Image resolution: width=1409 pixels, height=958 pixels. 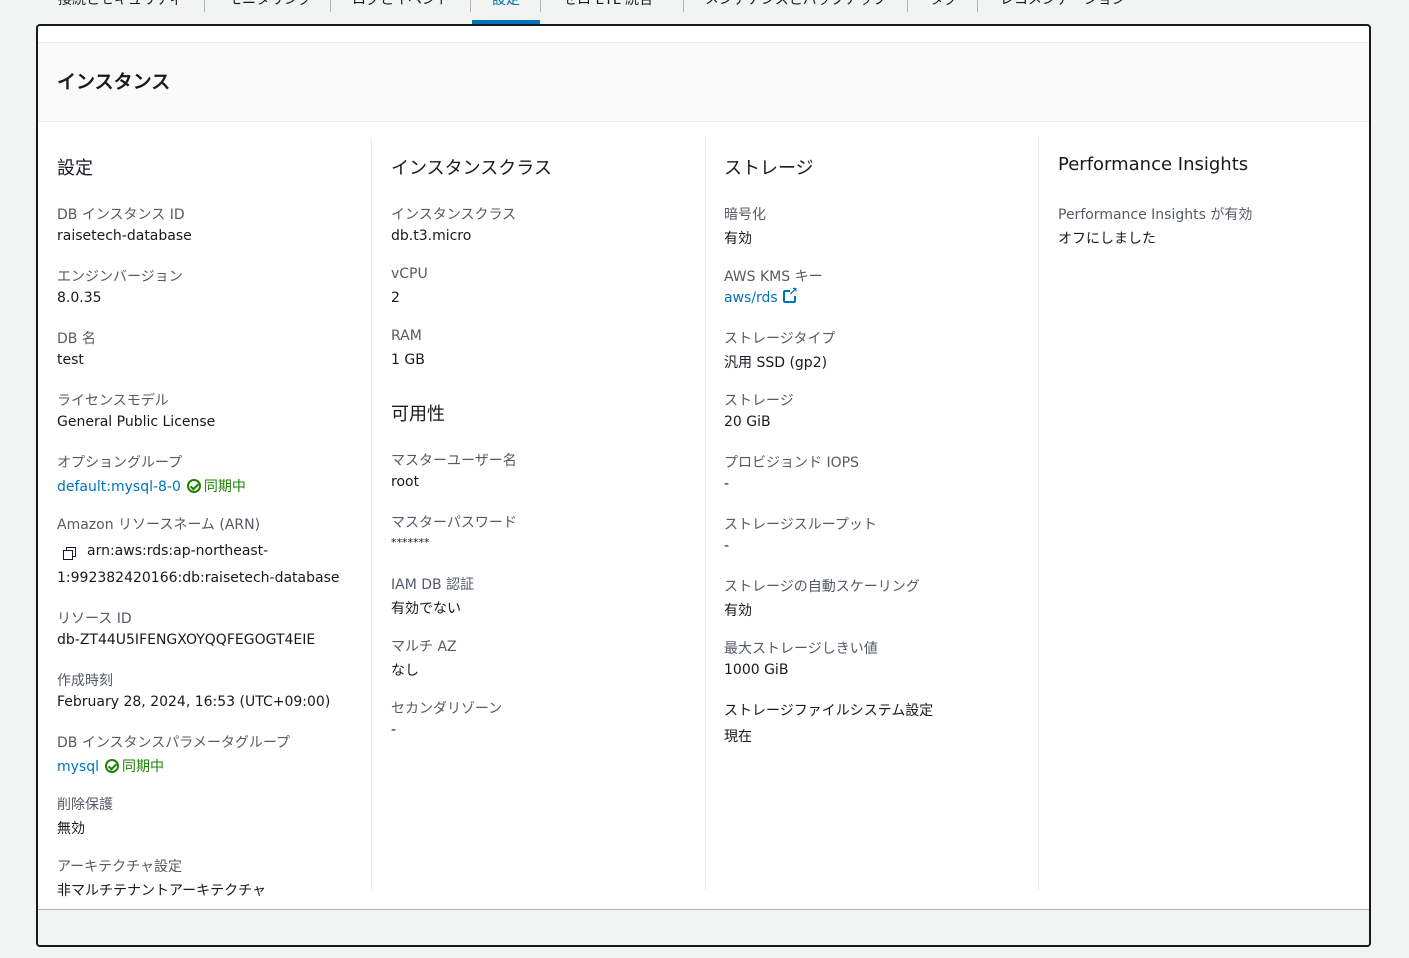 I want to click on tab-zero-etl: ゼロ ETL 統合, so click(x=608, y=6).